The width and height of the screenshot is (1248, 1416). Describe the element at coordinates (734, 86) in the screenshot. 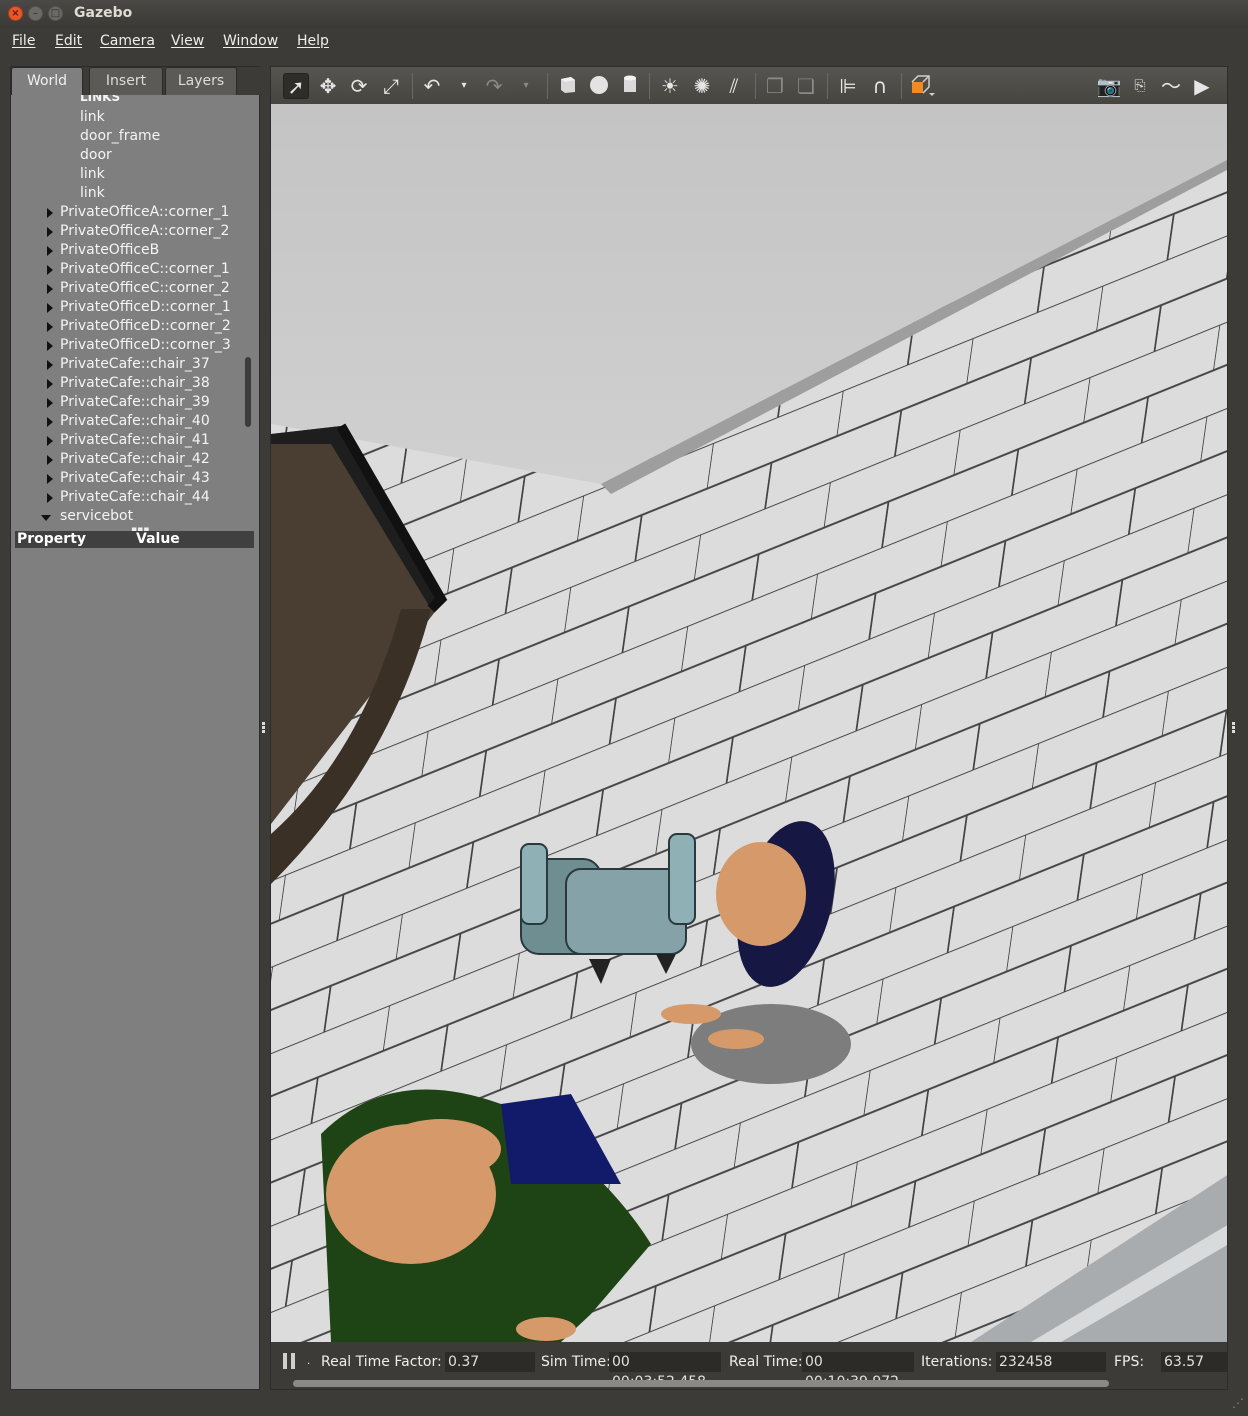

I see `directional-light-icon: ⫽` at that location.